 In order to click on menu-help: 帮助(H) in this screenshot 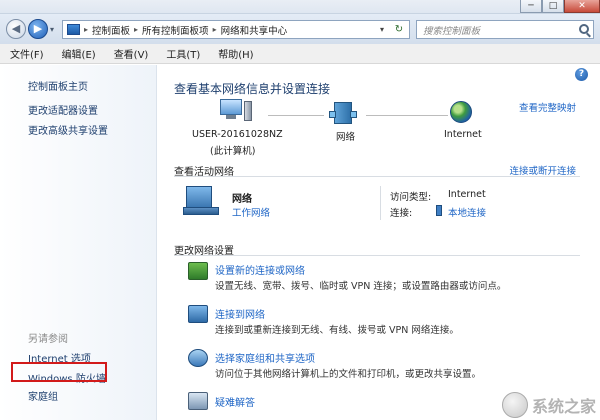, I will do `click(235, 53)`.